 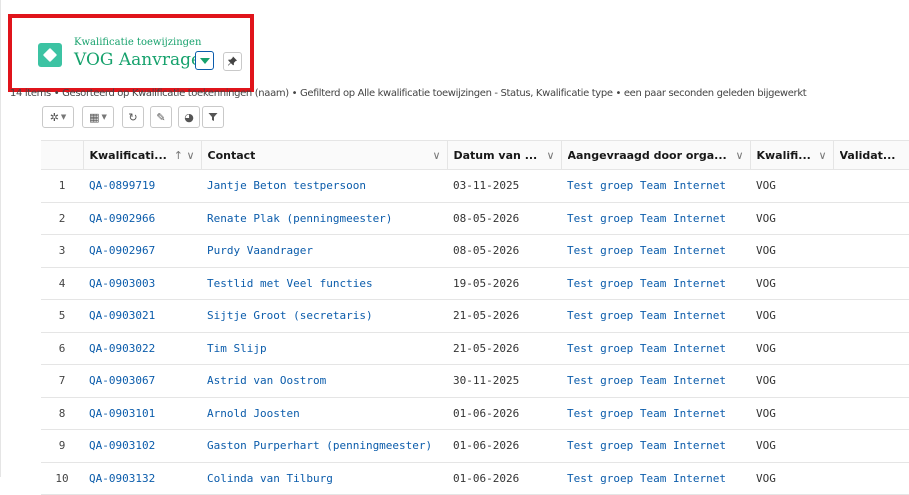 What do you see at coordinates (324, 218) in the screenshot?
I see `contact-link: Renate Plak (penningmeester)` at bounding box center [324, 218].